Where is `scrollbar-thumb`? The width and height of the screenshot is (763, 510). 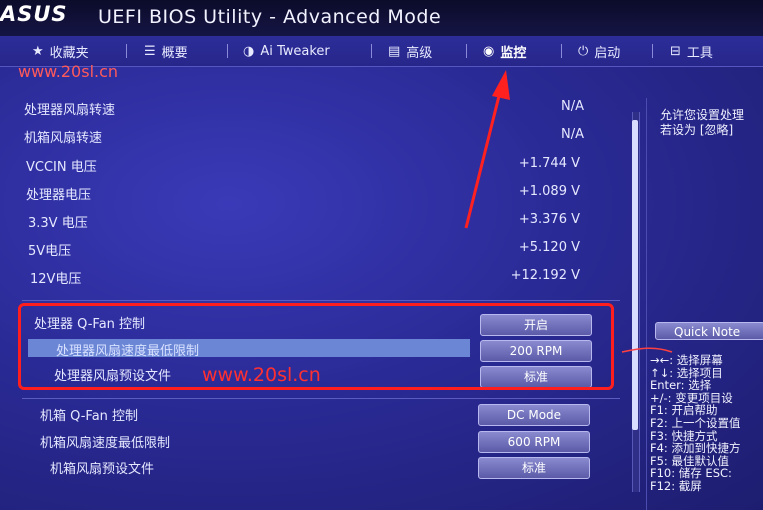 scrollbar-thumb is located at coordinates (635, 275).